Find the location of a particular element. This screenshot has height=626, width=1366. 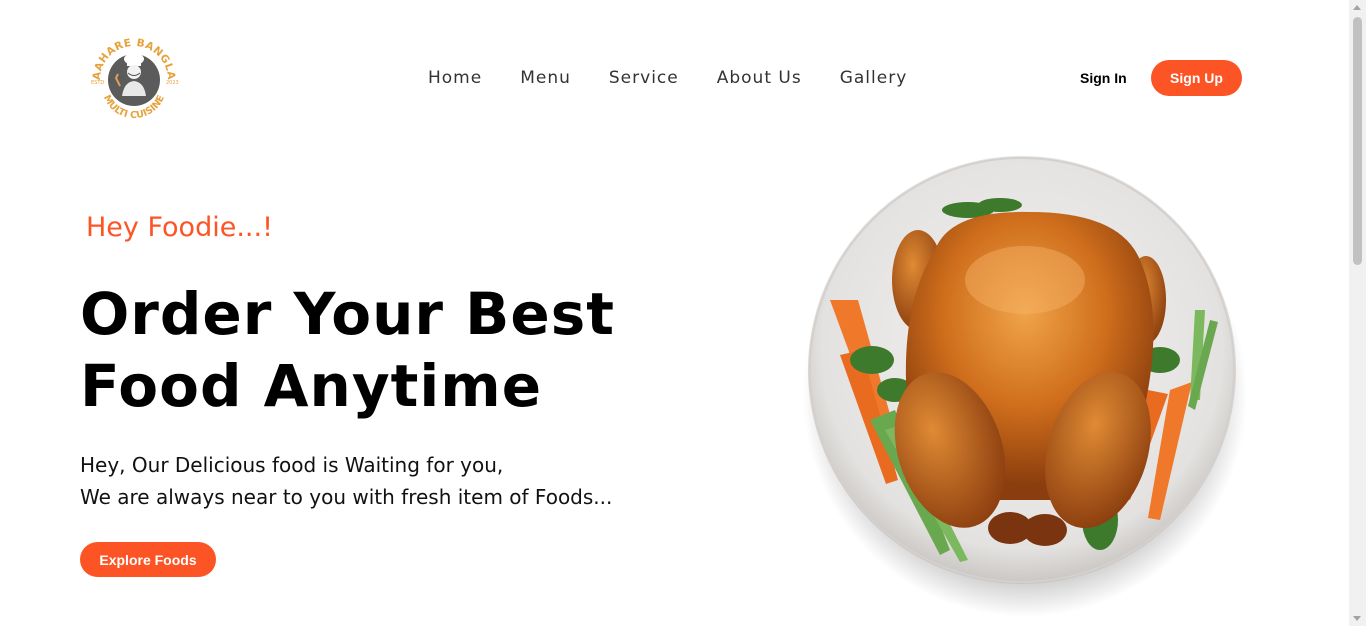

roast-chicken-icon is located at coordinates (1029, 378).